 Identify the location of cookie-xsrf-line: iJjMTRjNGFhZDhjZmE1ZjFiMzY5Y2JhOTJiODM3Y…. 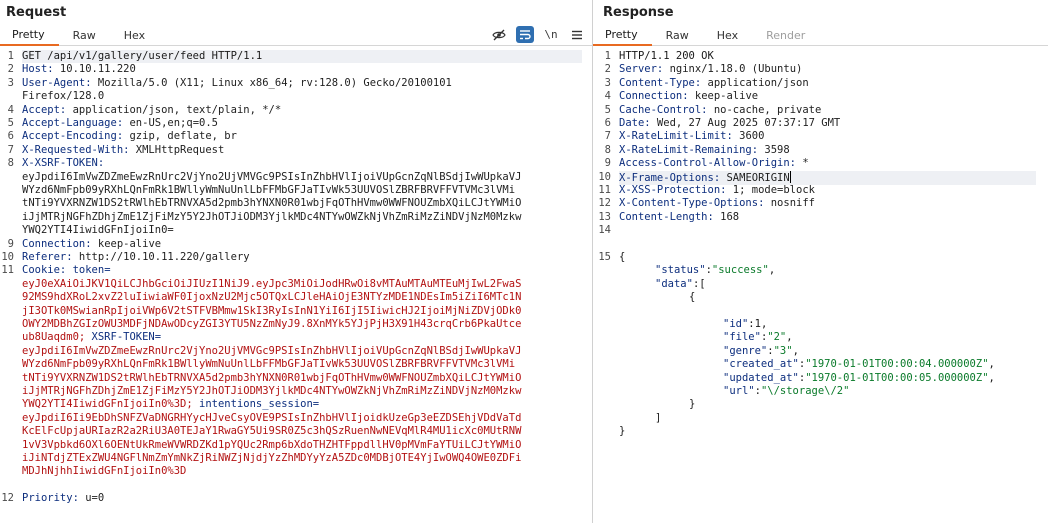
(302, 391).